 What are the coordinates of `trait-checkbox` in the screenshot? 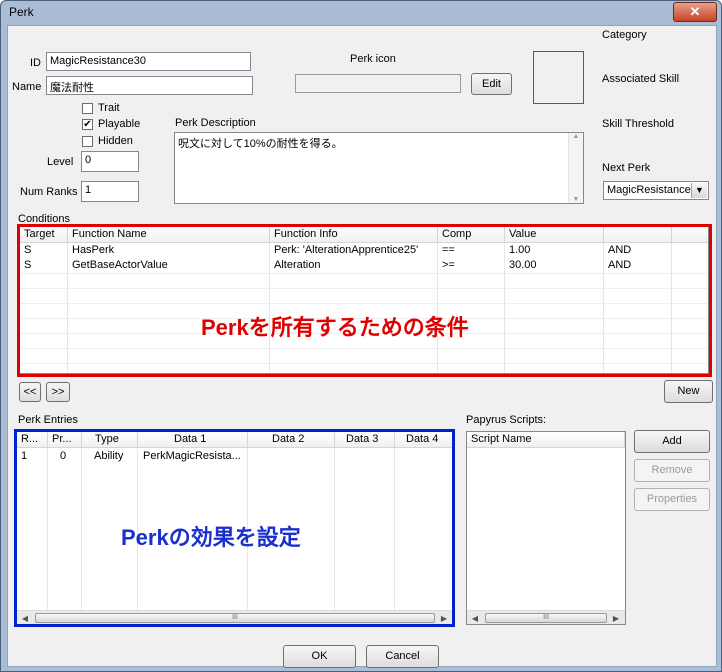 It's located at (87, 108).